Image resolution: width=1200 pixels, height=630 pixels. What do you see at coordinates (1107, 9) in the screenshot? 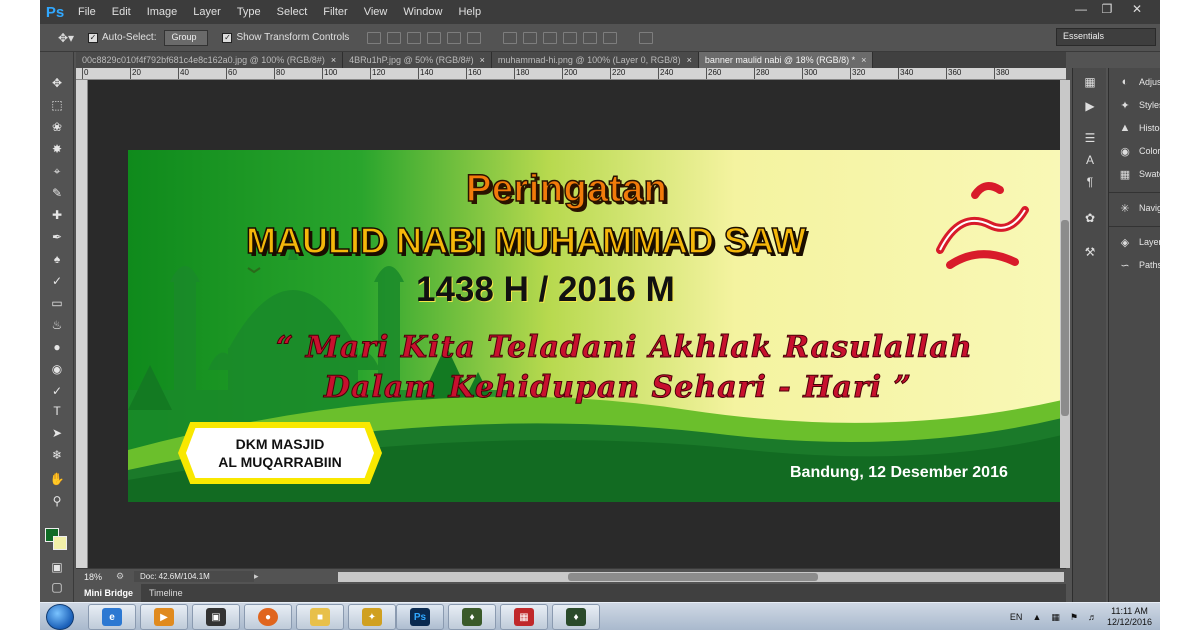
I see `restore-icon: ❐` at bounding box center [1107, 9].